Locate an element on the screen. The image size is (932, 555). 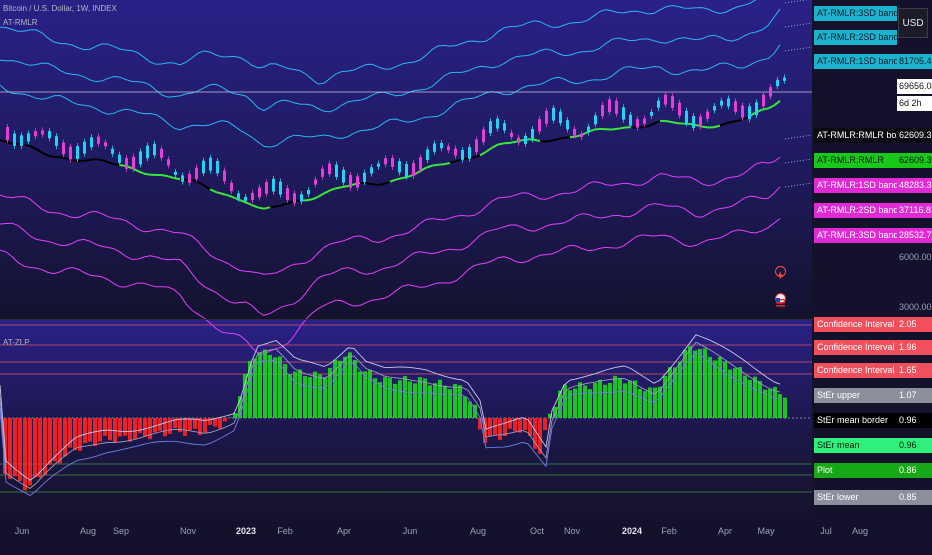
oscillator-value: 1.65 is located at coordinates (914, 370).